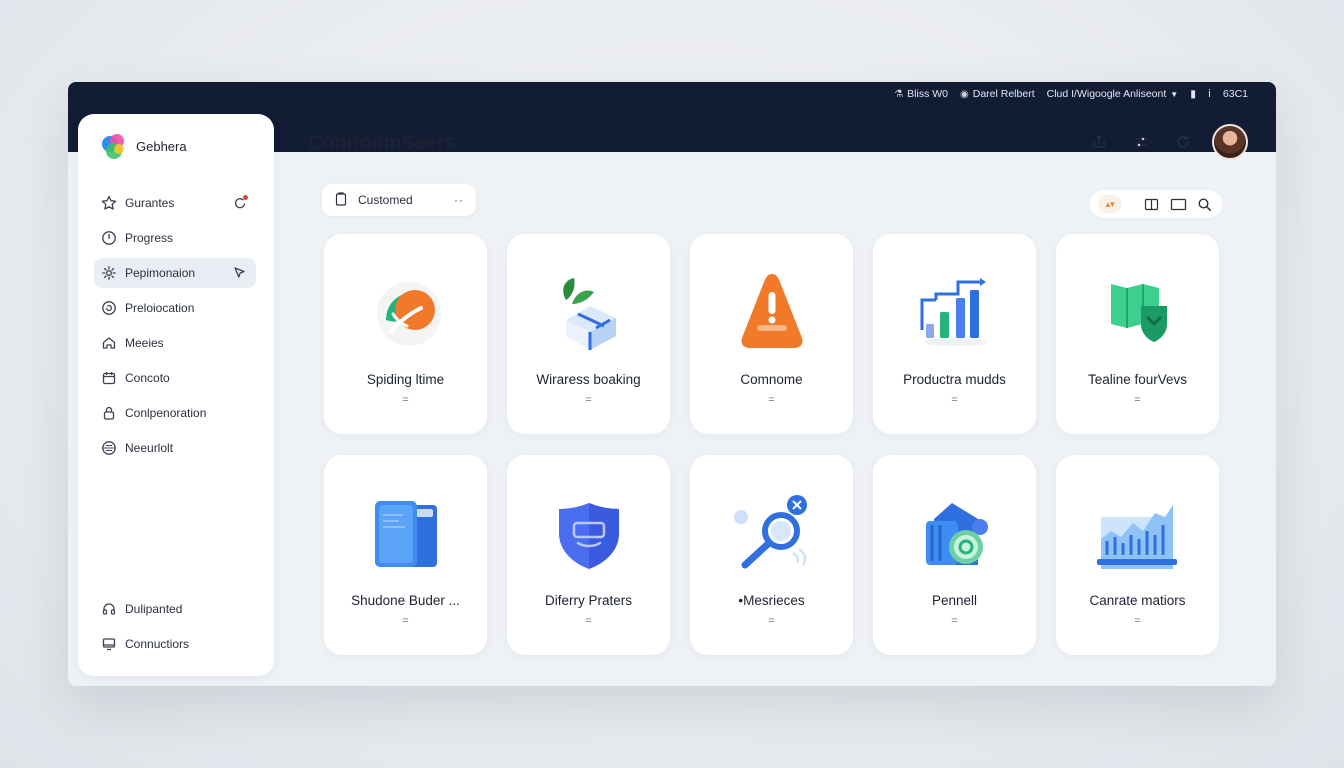  Describe the element at coordinates (1230, 142) in the screenshot. I see `avatar` at that location.